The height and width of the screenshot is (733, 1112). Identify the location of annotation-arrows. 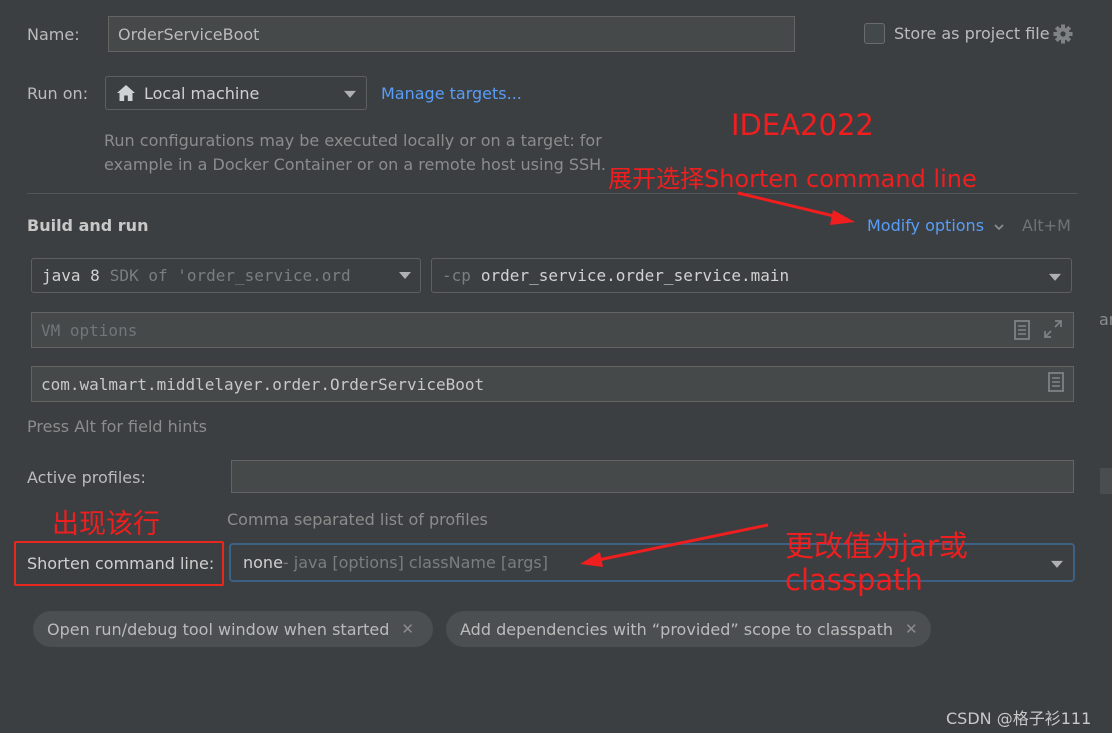
(717, 379).